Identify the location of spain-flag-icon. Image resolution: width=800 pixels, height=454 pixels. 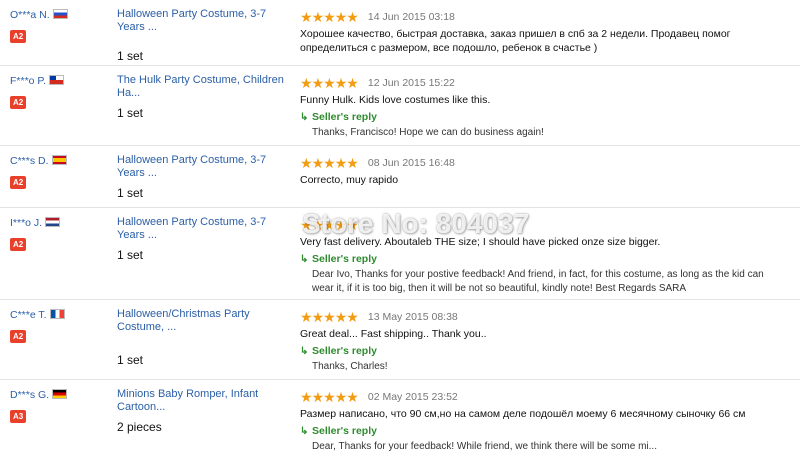
(59, 160).